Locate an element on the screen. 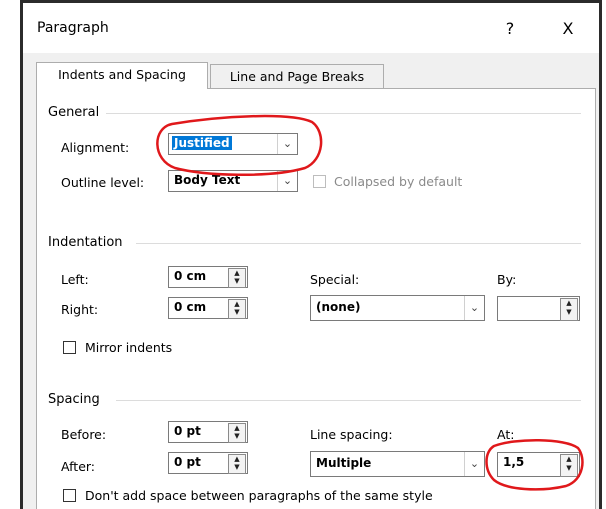  line-spacing-dropdown: Multiple ⌄ is located at coordinates (397, 464).